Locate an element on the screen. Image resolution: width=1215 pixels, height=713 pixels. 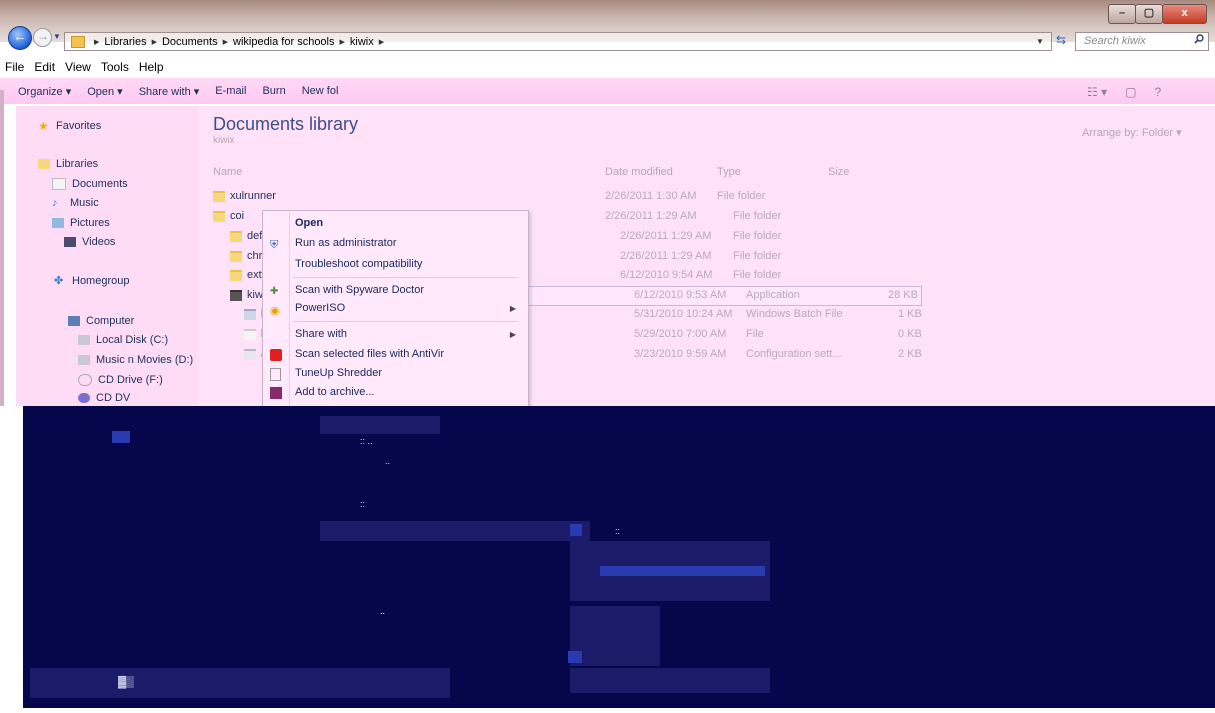
nav-music: ♪ Music is located at coordinates (75, 203).